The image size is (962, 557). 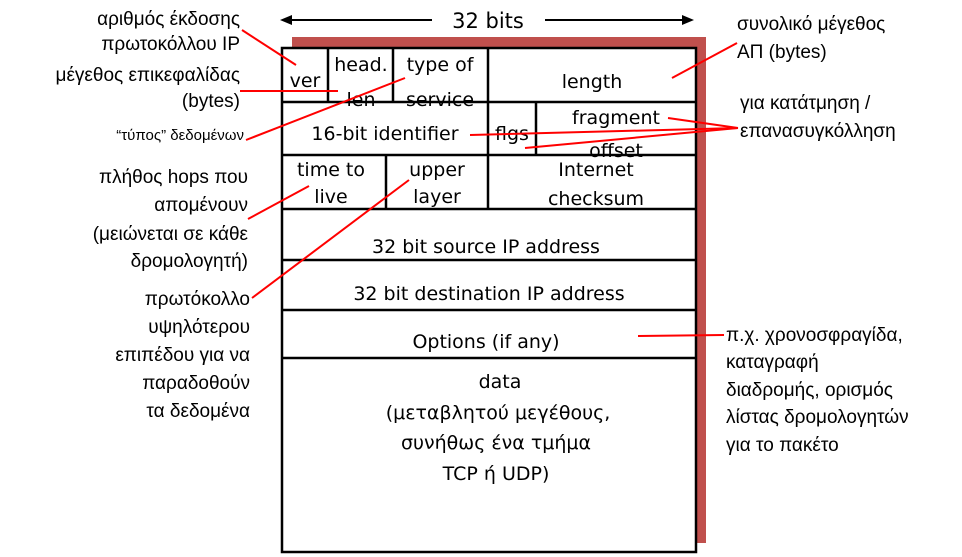 What do you see at coordinates (168, 19) in the screenshot?
I see `svg-text: αριθμός έκδοσης` at bounding box center [168, 19].